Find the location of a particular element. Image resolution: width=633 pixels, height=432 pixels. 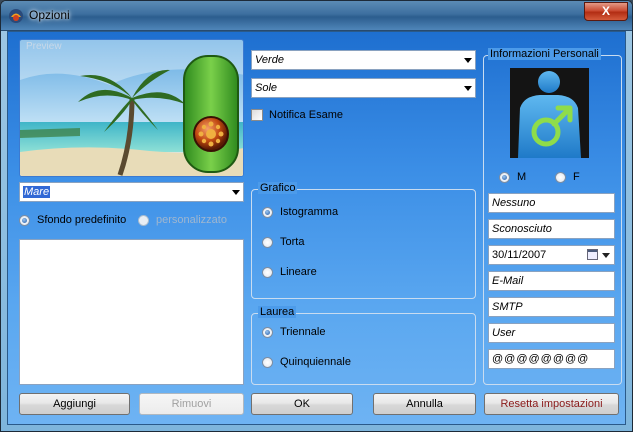

radio-gender-m: M is located at coordinates (519, 178).